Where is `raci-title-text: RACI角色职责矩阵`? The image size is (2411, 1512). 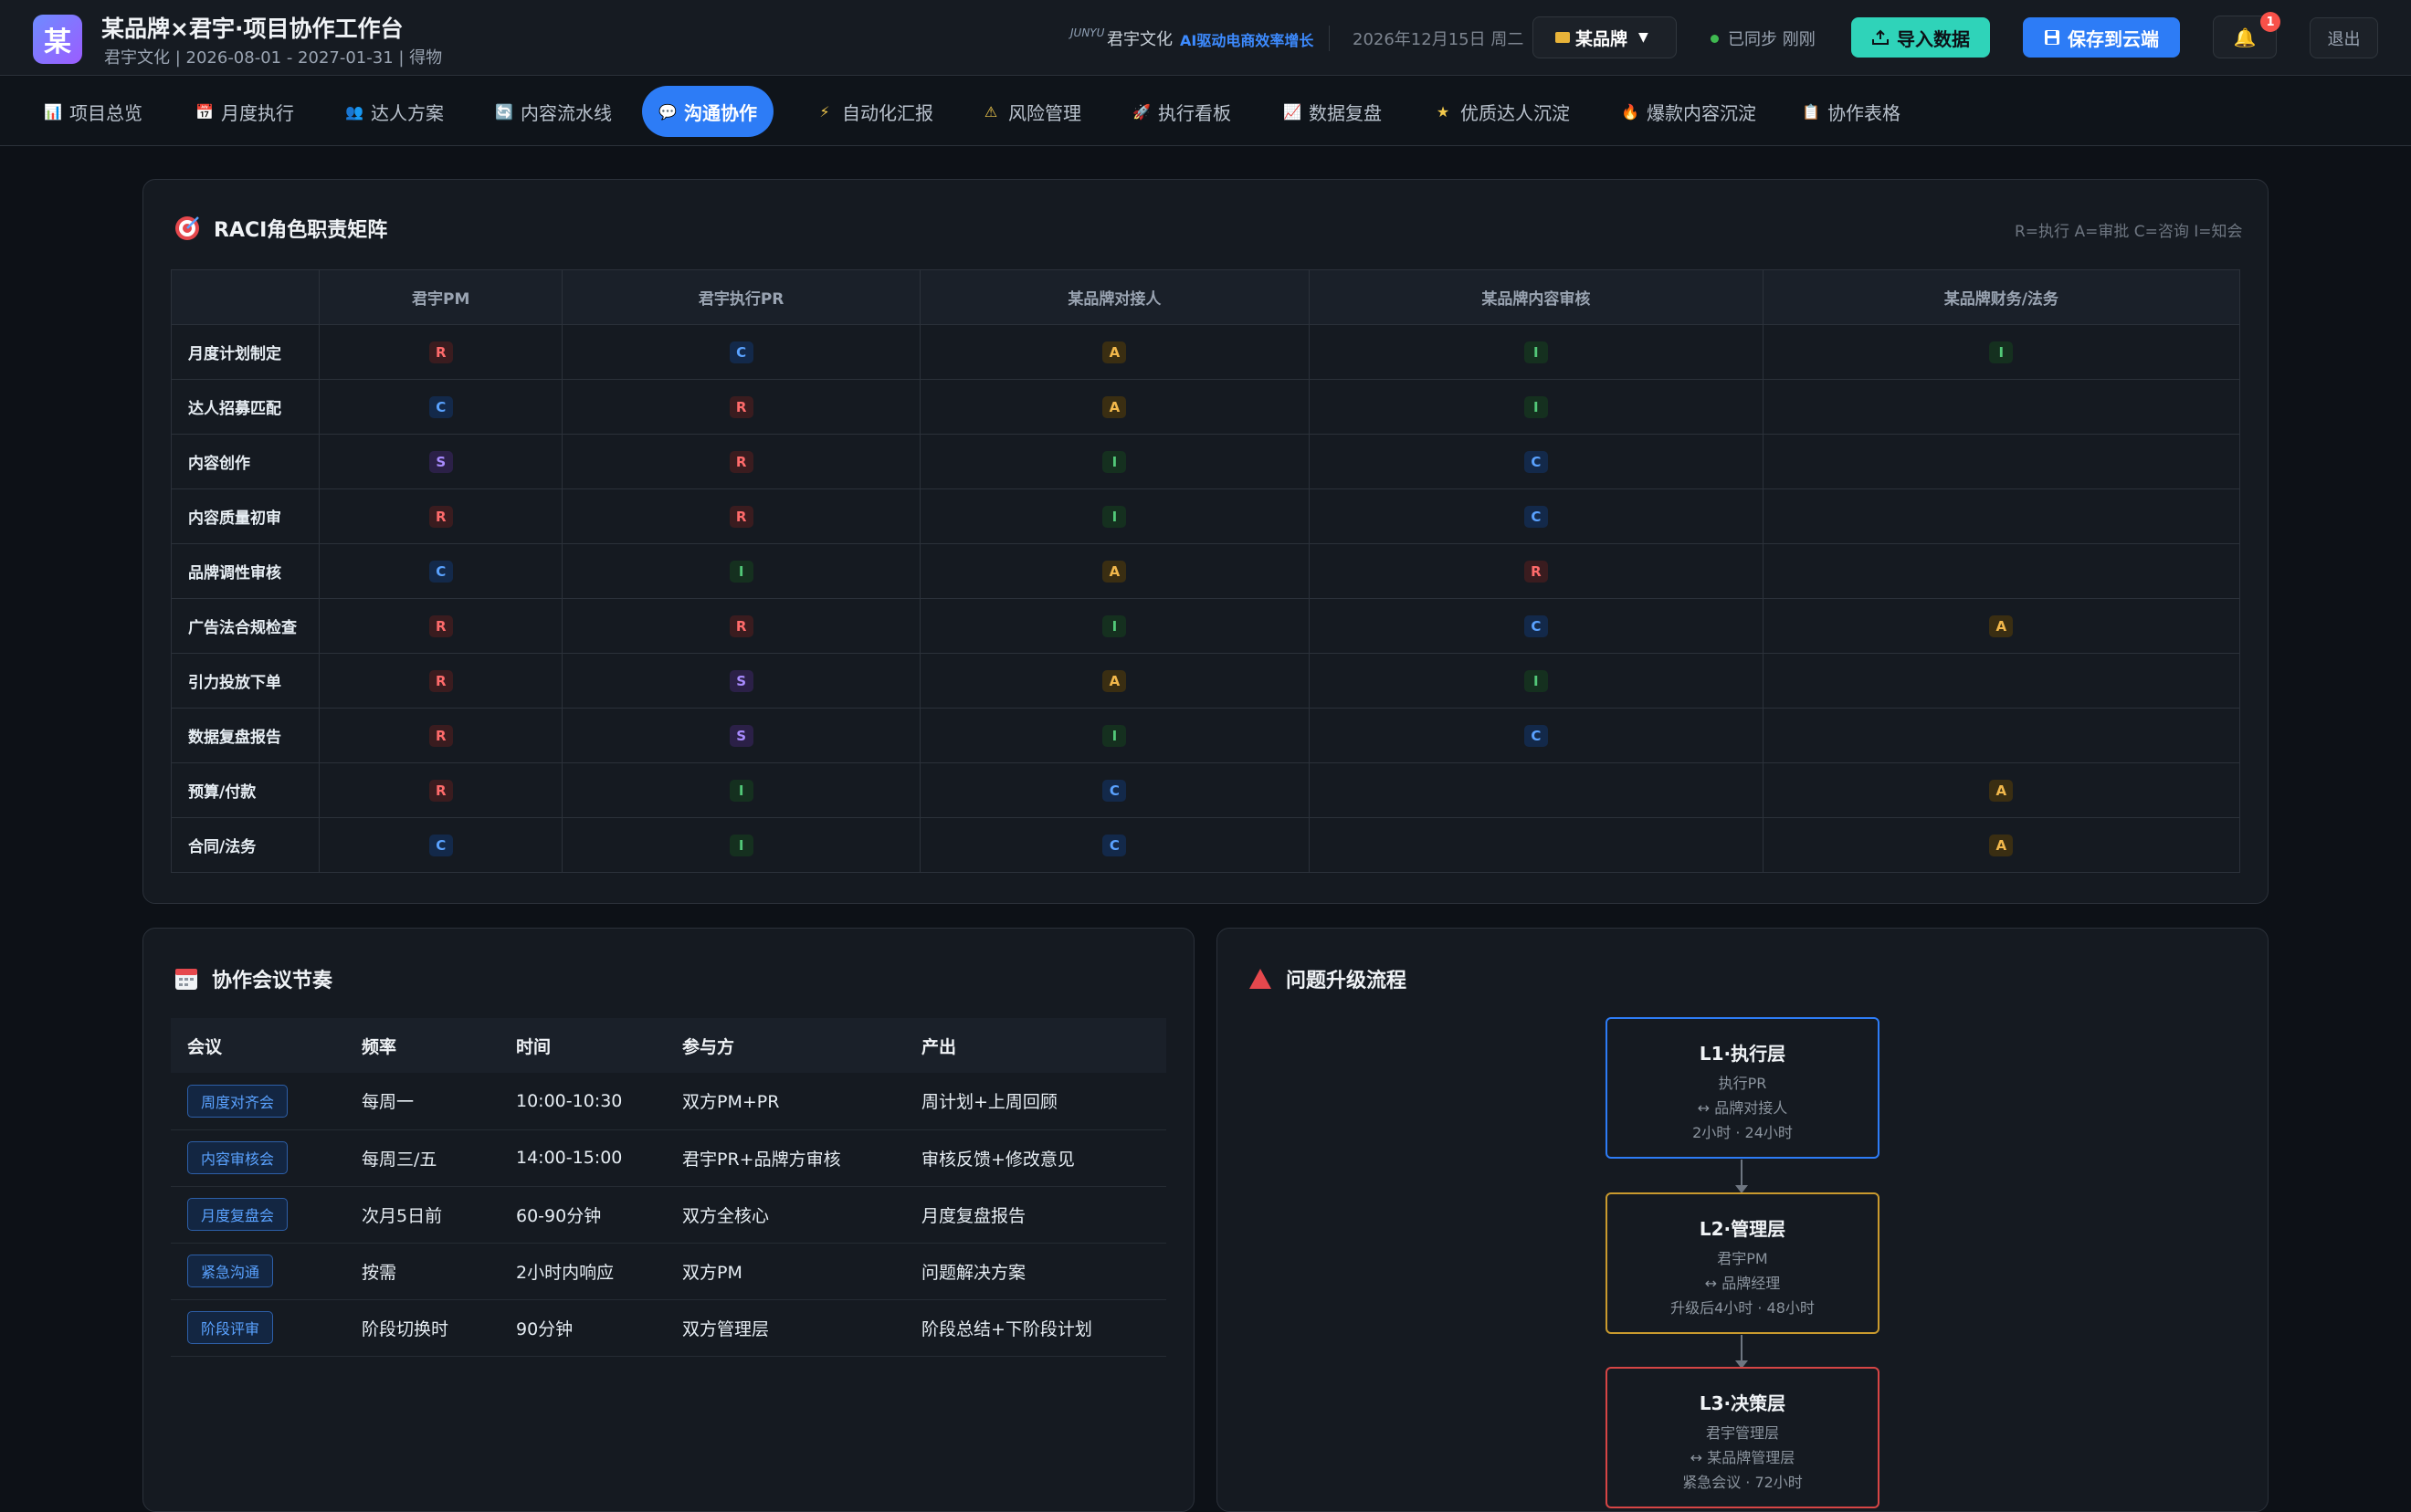 raci-title-text: RACI角色职责矩阵 is located at coordinates (301, 230).